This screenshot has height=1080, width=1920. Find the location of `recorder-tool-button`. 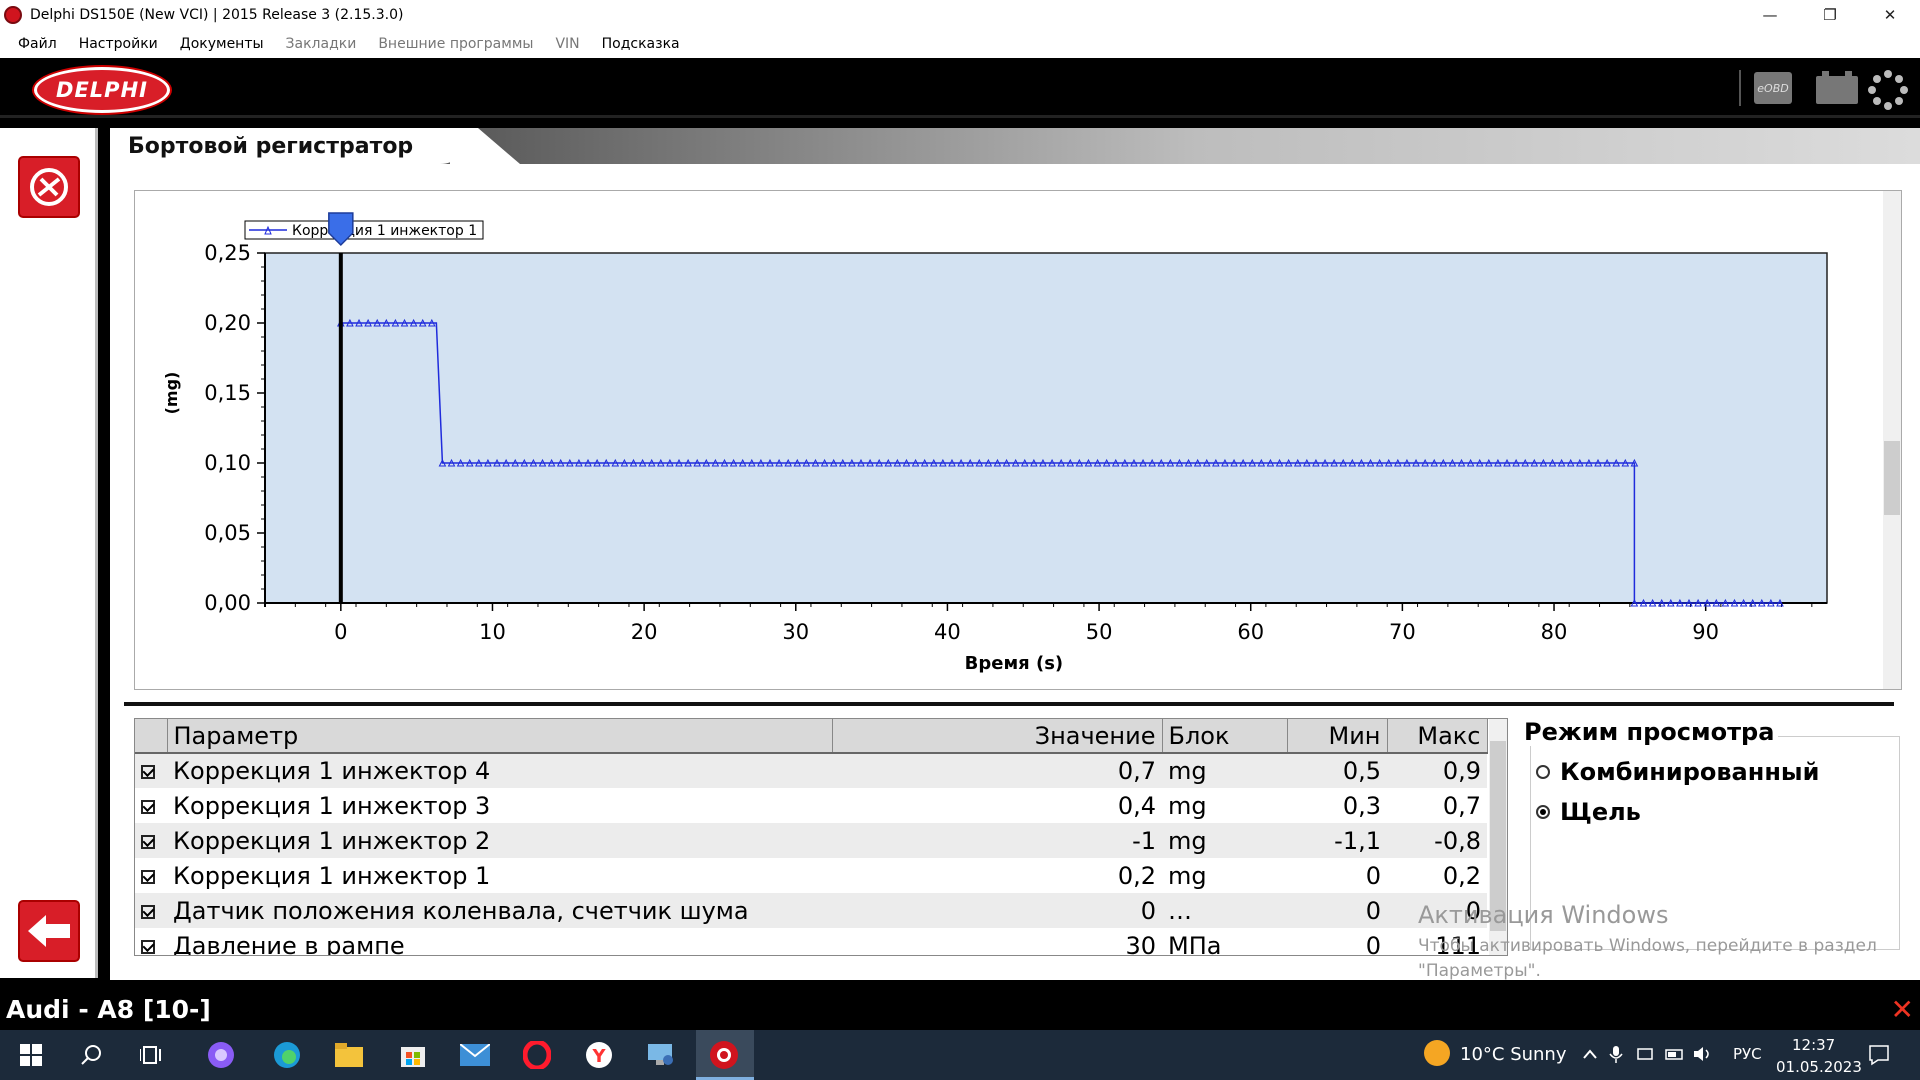

recorder-tool-button is located at coordinates (49, 187).